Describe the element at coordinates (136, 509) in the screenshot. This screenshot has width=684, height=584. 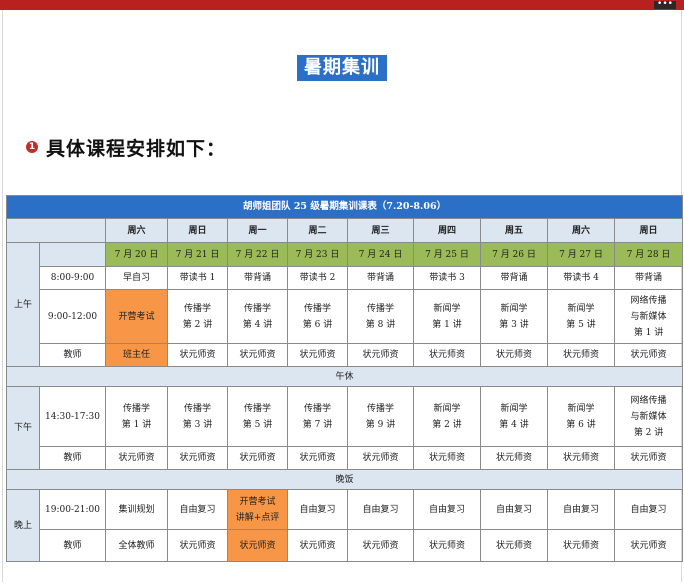
I see `cell-line: 集训规划` at that location.